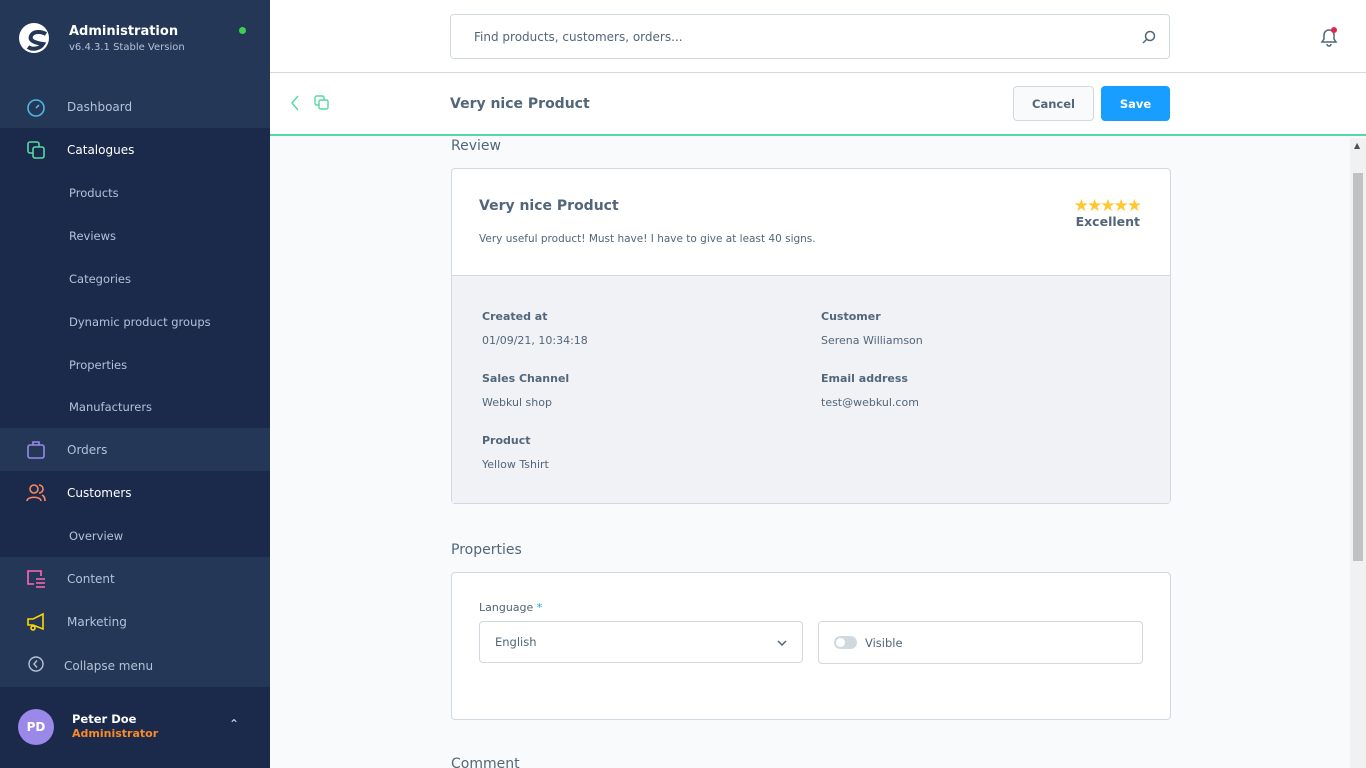 The image size is (1366, 768). What do you see at coordinates (34, 38) in the screenshot?
I see `shopware-logo-icon` at bounding box center [34, 38].